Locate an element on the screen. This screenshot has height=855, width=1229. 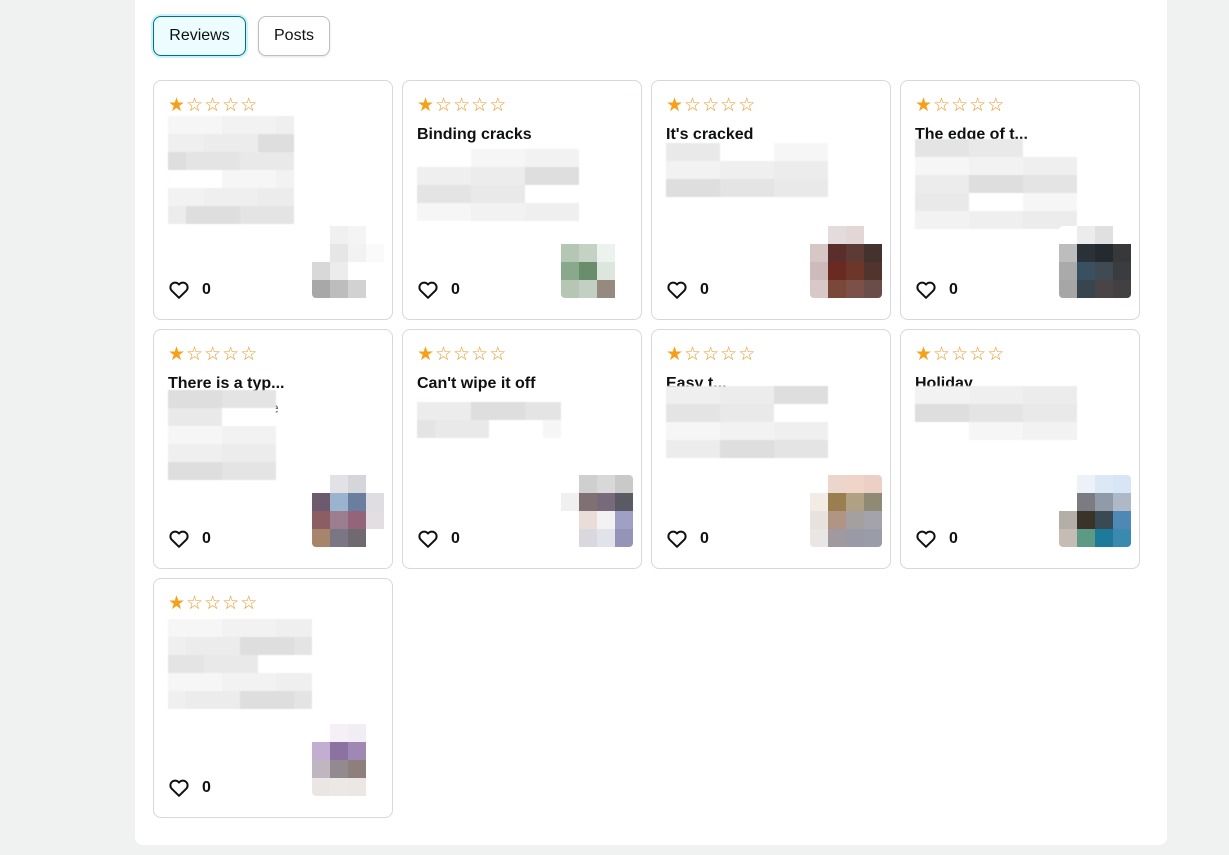
review-title: Binding cracks is located at coordinates (474, 134).